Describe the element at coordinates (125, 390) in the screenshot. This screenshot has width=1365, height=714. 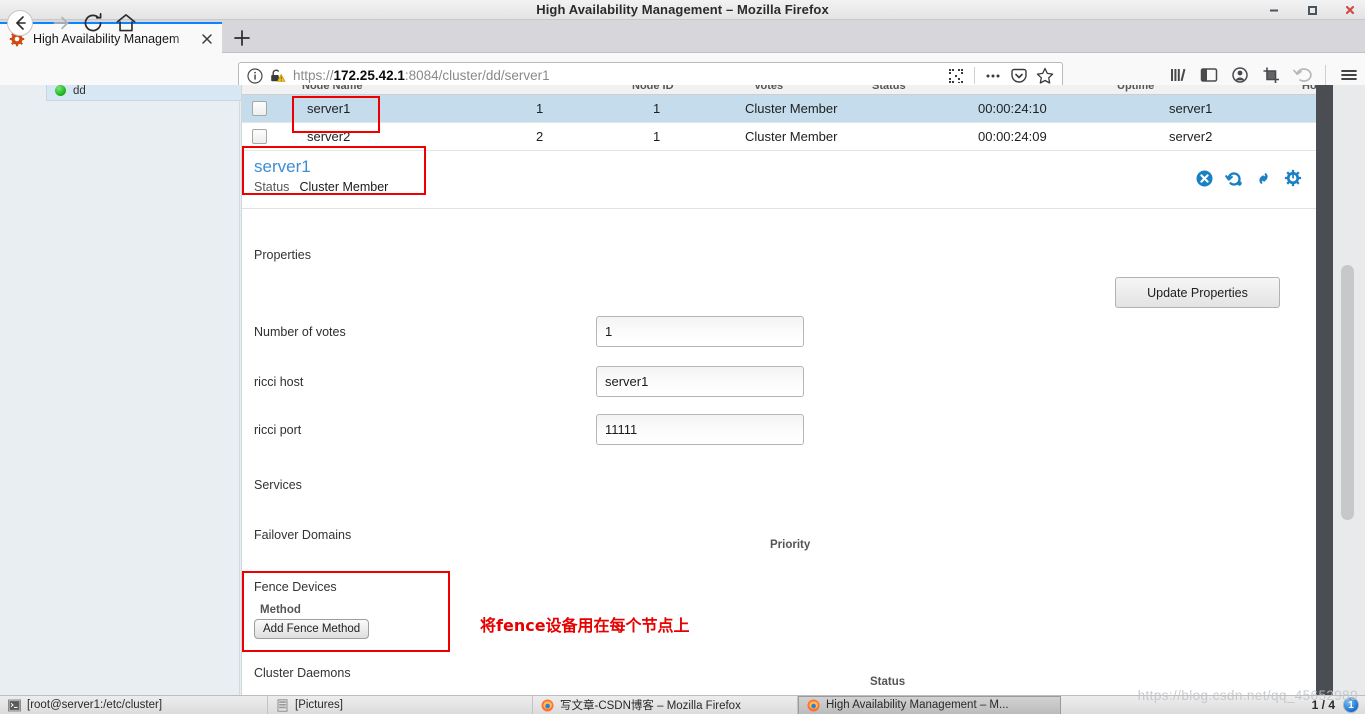
I see `cluster-sidebar: dd` at that location.